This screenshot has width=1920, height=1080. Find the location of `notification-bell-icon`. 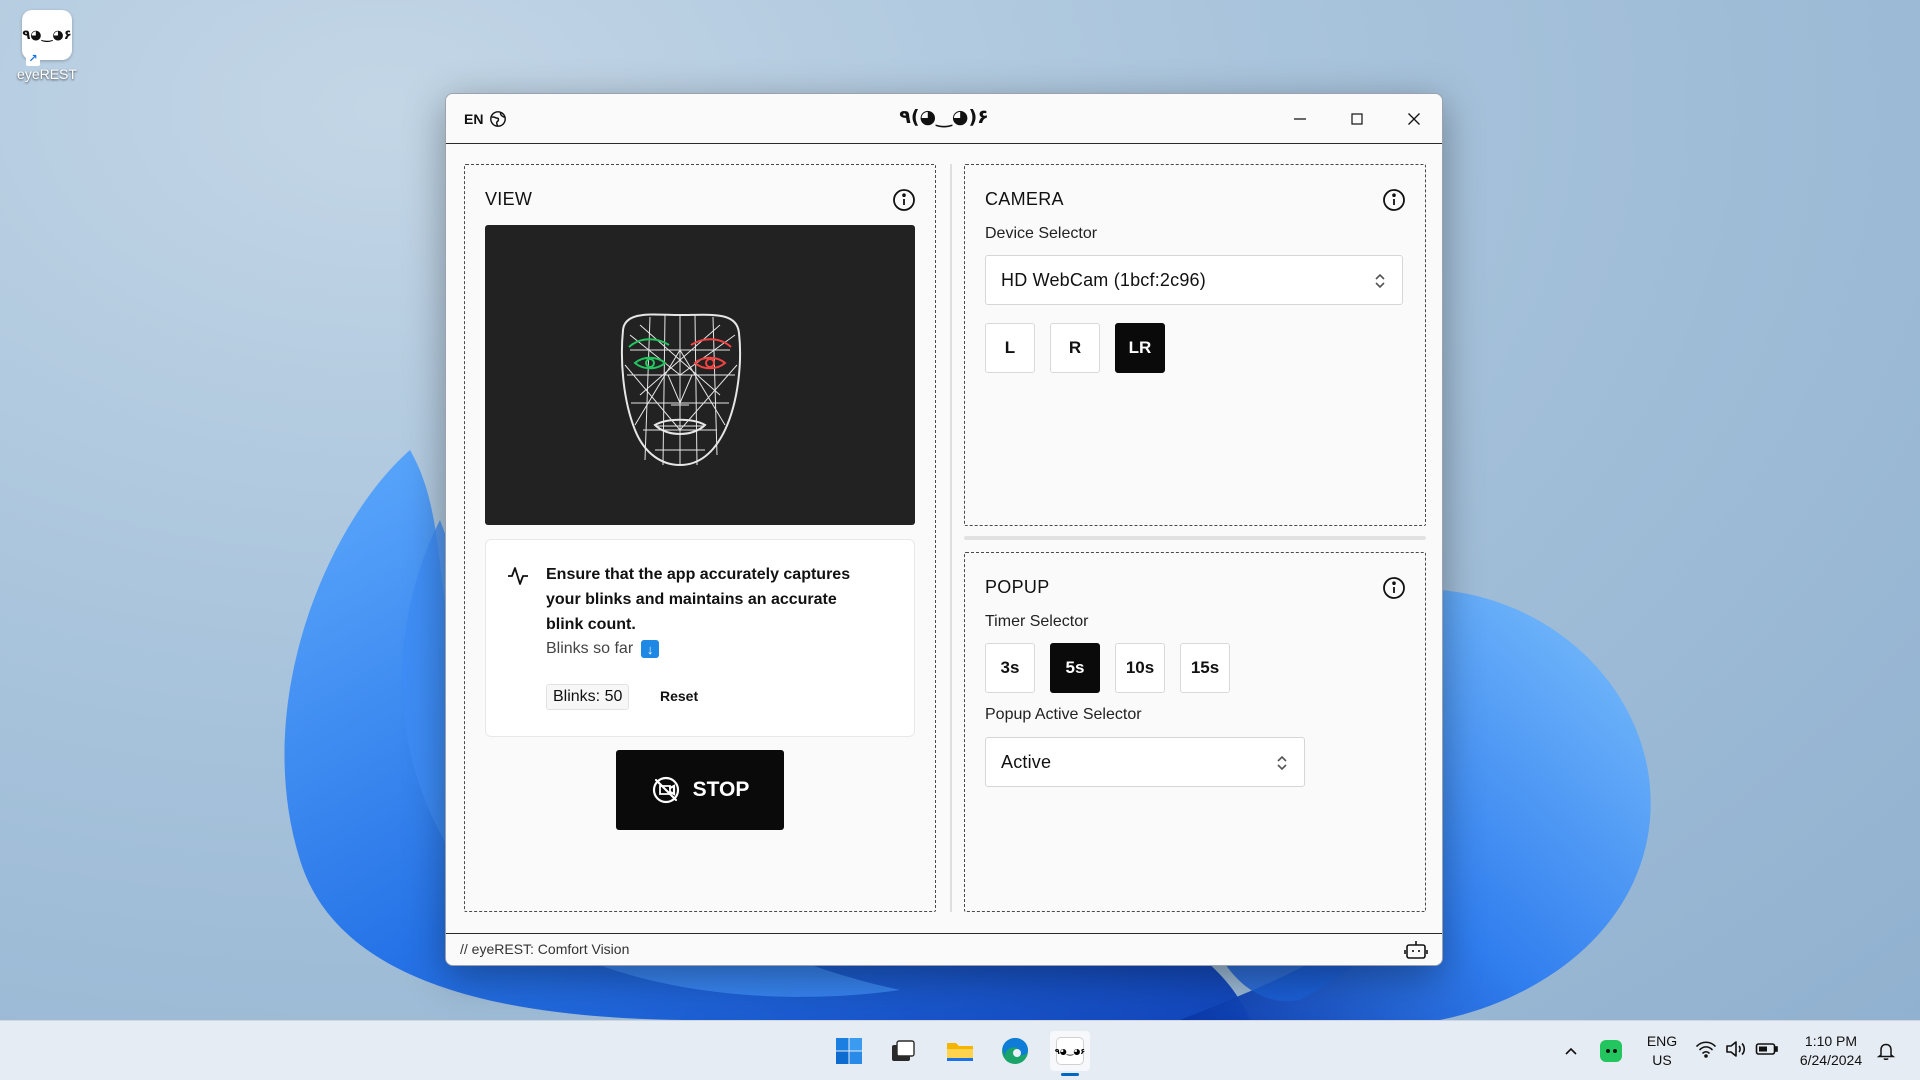

notification-bell-icon is located at coordinates (1886, 1051).